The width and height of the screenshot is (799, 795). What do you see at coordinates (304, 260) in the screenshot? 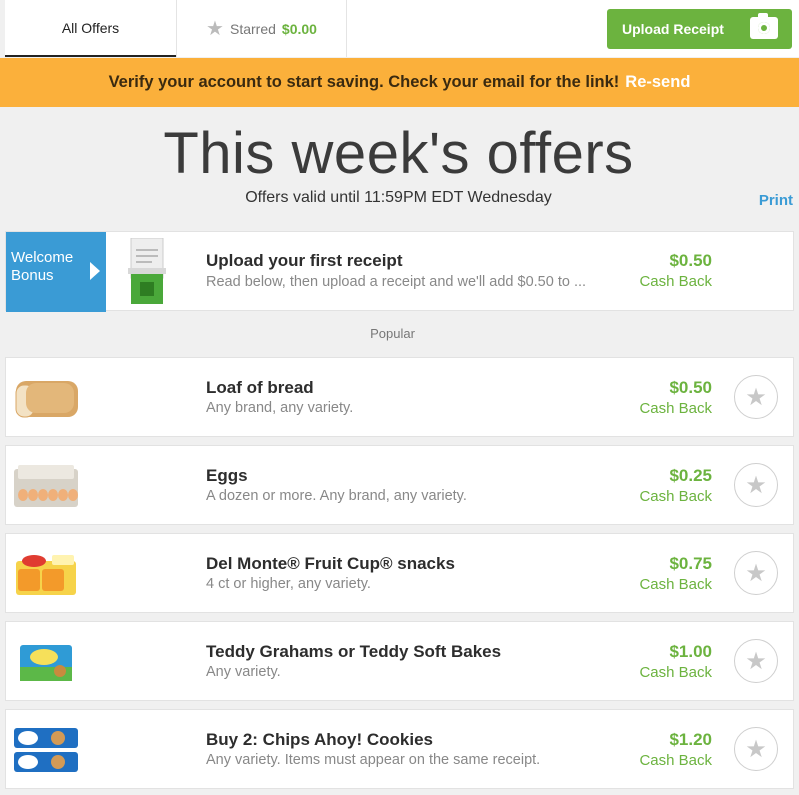
I see `welcome-title: Upload your first receipt` at bounding box center [304, 260].